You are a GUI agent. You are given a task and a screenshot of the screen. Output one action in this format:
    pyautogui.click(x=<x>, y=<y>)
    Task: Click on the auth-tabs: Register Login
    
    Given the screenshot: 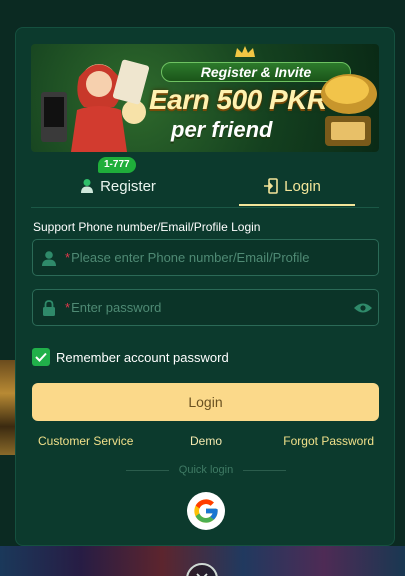 What is the action you would take?
    pyautogui.click(x=205, y=186)
    